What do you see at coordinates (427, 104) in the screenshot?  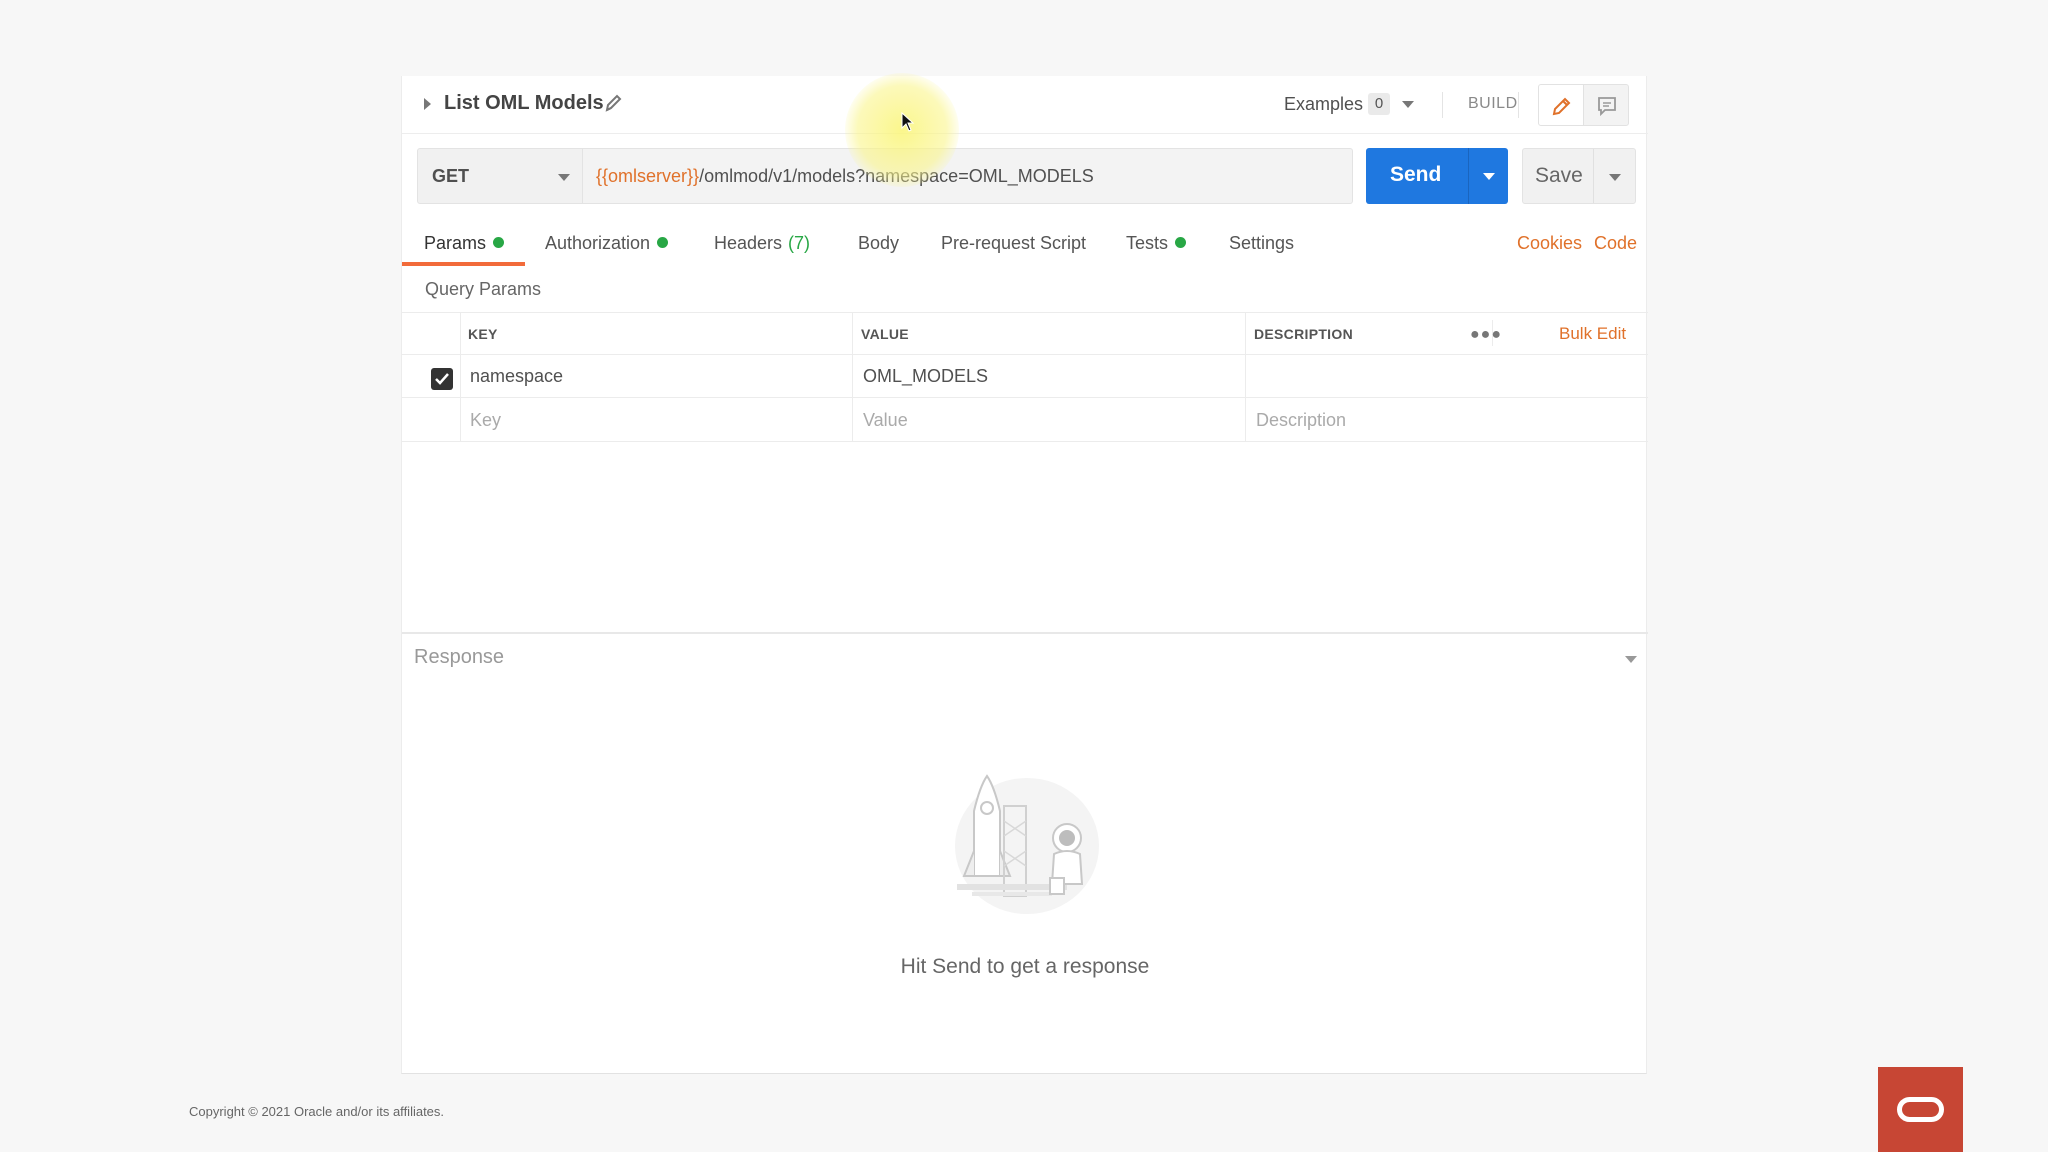 I see `collapse-caret-icon` at bounding box center [427, 104].